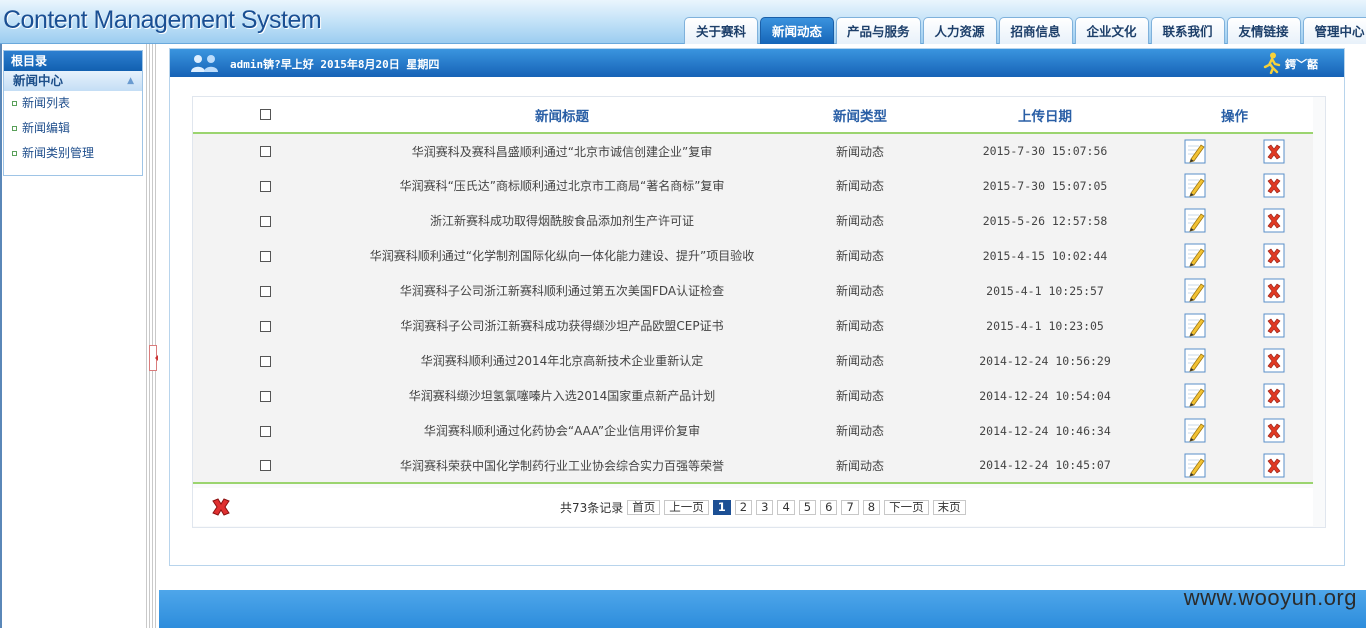 The height and width of the screenshot is (628, 1366). What do you see at coordinates (829, 507) in the screenshot?
I see `page-6: 6` at bounding box center [829, 507].